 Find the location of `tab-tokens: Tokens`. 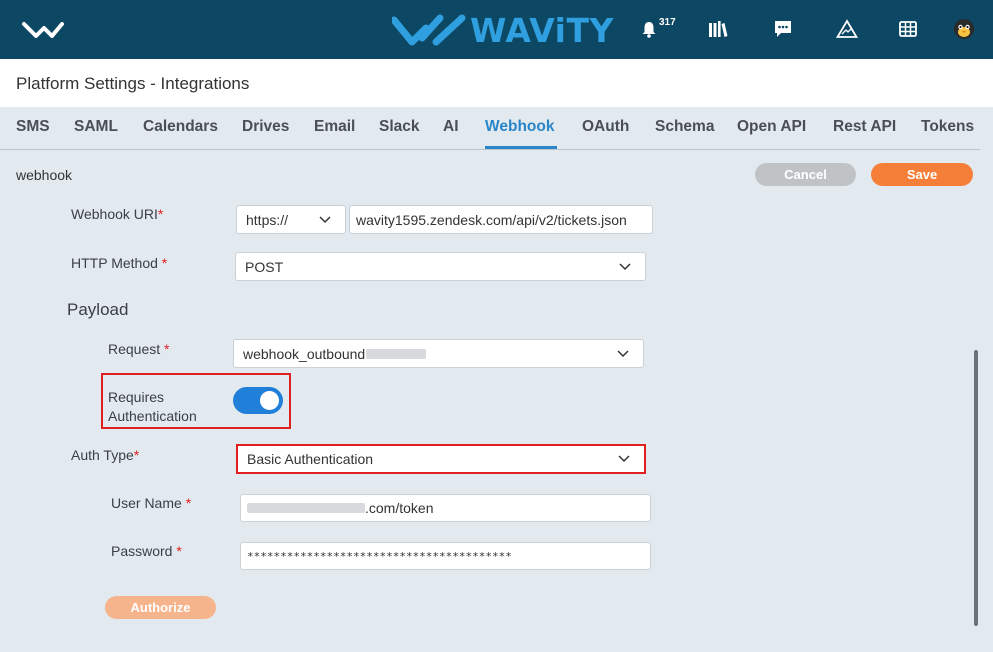

tab-tokens: Tokens is located at coordinates (947, 127).